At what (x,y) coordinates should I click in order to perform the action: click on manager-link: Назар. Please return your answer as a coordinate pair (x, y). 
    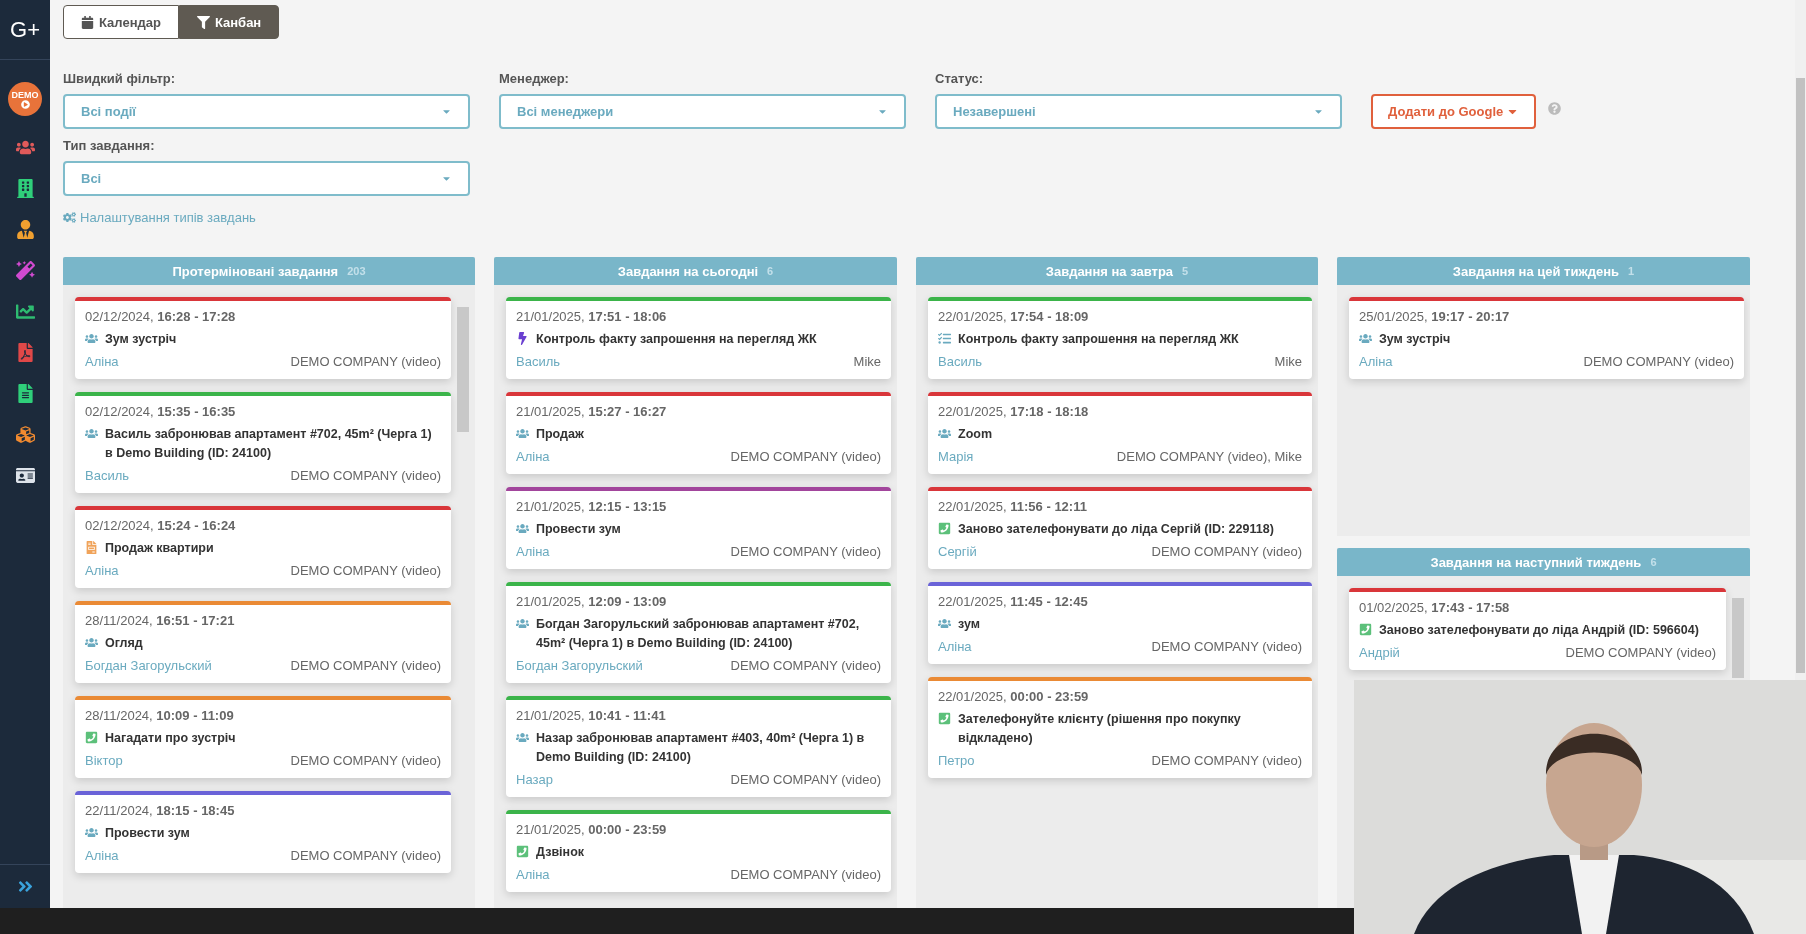
    Looking at the image, I should click on (534, 780).